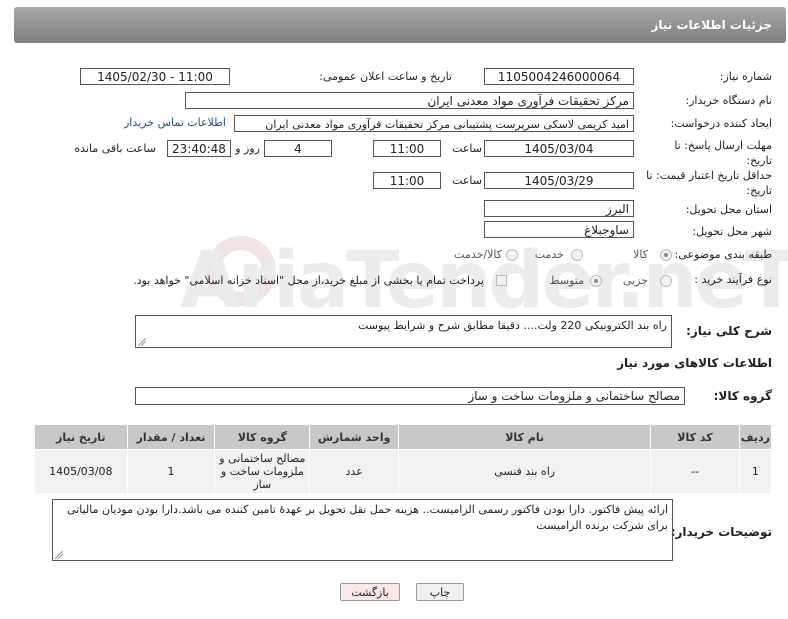 Image resolution: width=788 pixels, height=619 pixels. I want to click on back-button: بازگشت, so click(370, 592).